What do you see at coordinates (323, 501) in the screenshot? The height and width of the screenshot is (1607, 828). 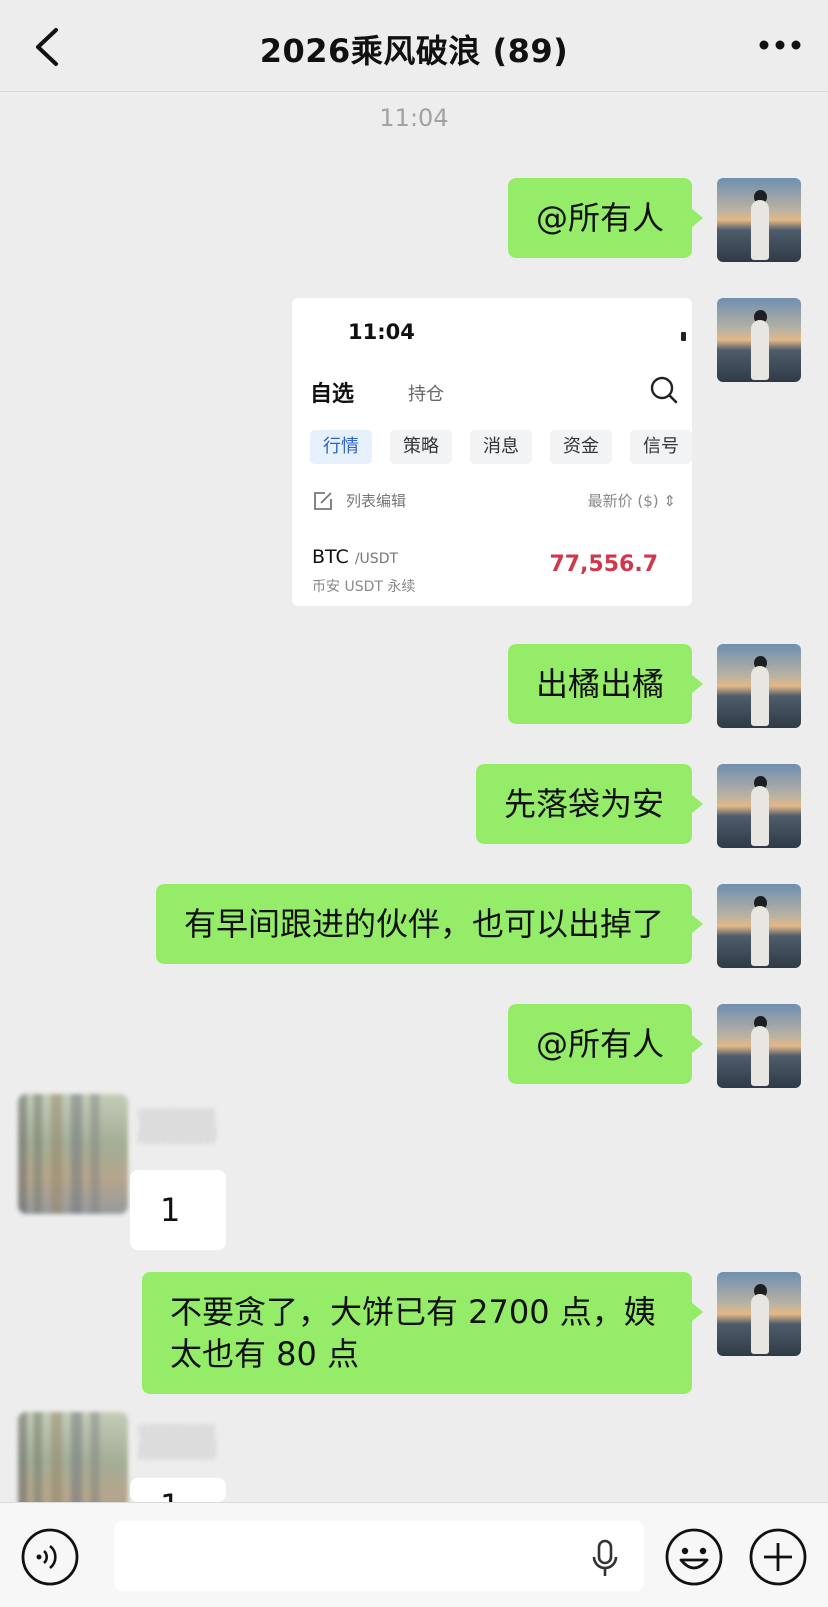 I see `edit-icon` at bounding box center [323, 501].